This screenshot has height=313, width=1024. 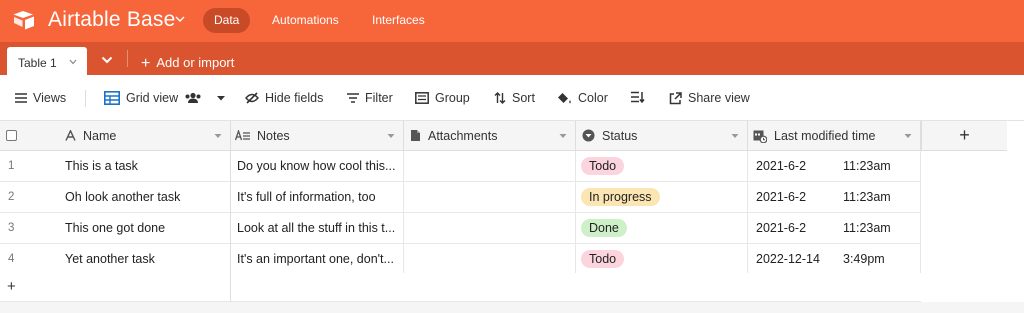 What do you see at coordinates (638, 97) in the screenshot?
I see `row-height-icon` at bounding box center [638, 97].